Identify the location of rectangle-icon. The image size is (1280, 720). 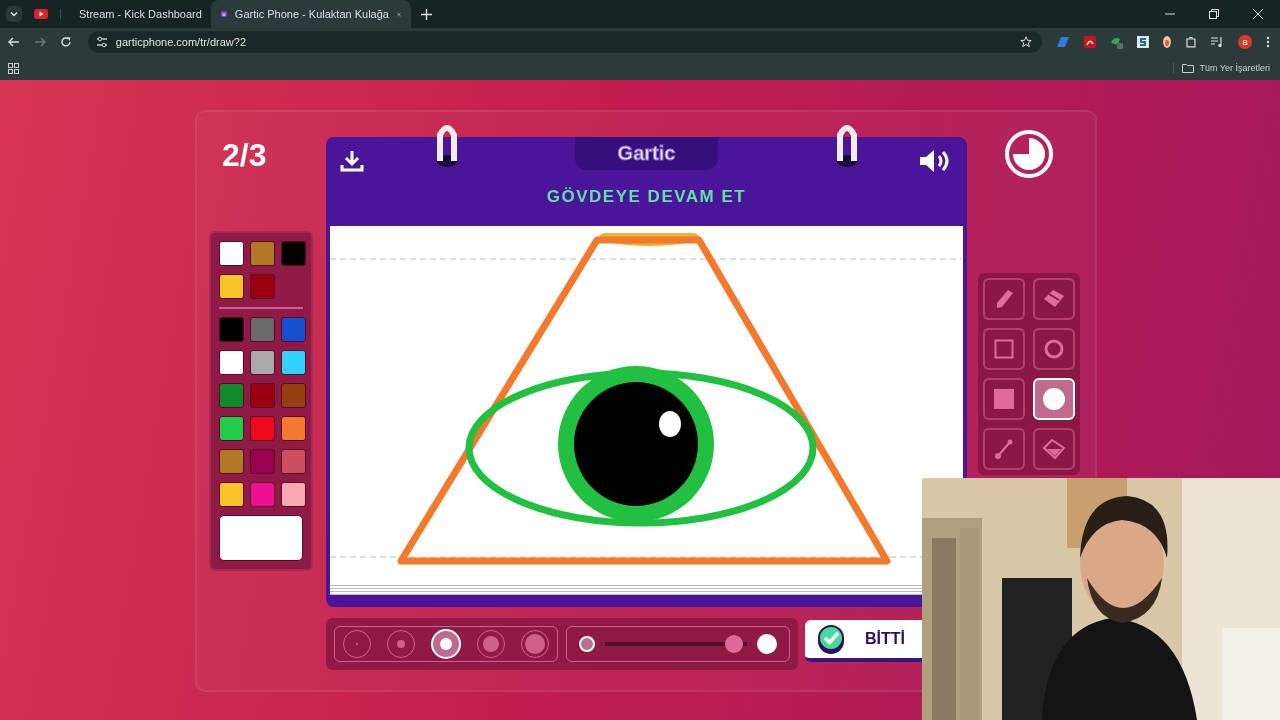
(1004, 349).